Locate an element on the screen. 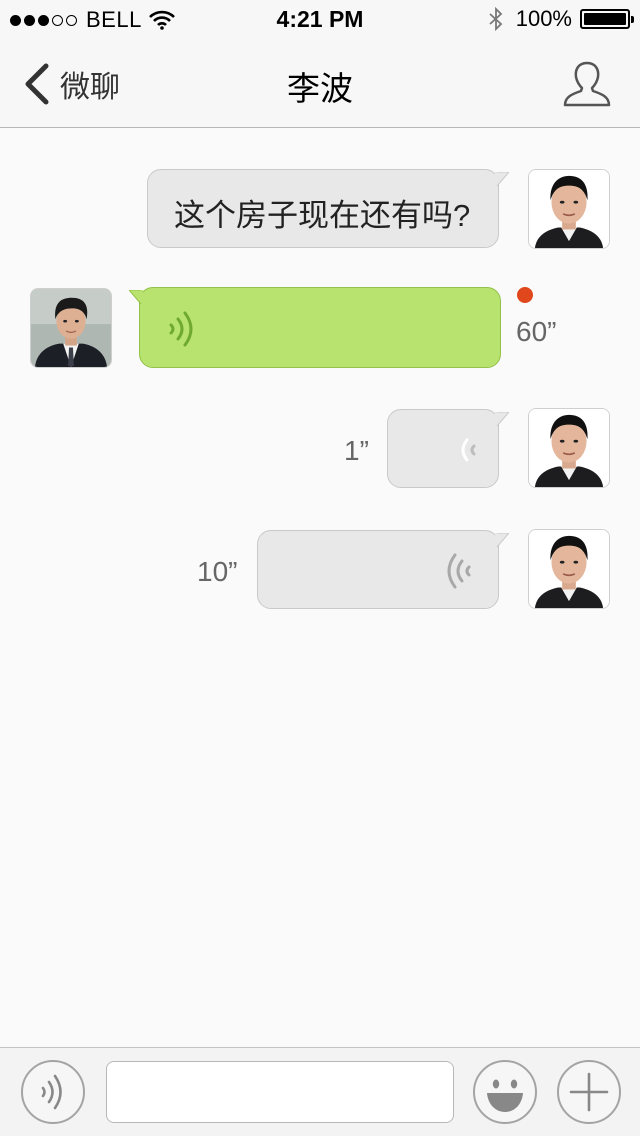 The image size is (640, 1136). voice-duration: 10” is located at coordinates (217, 571).